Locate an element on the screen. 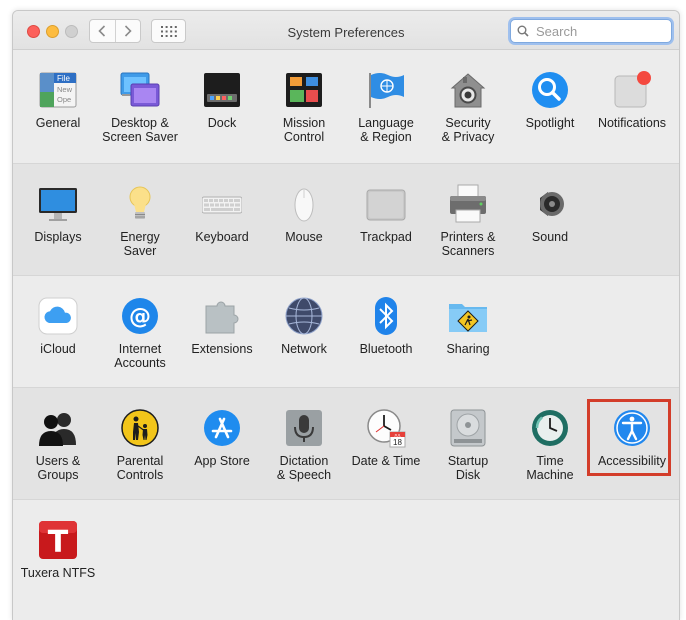 The height and width of the screenshot is (620, 686). svg-text: T is located at coordinates (58, 542).